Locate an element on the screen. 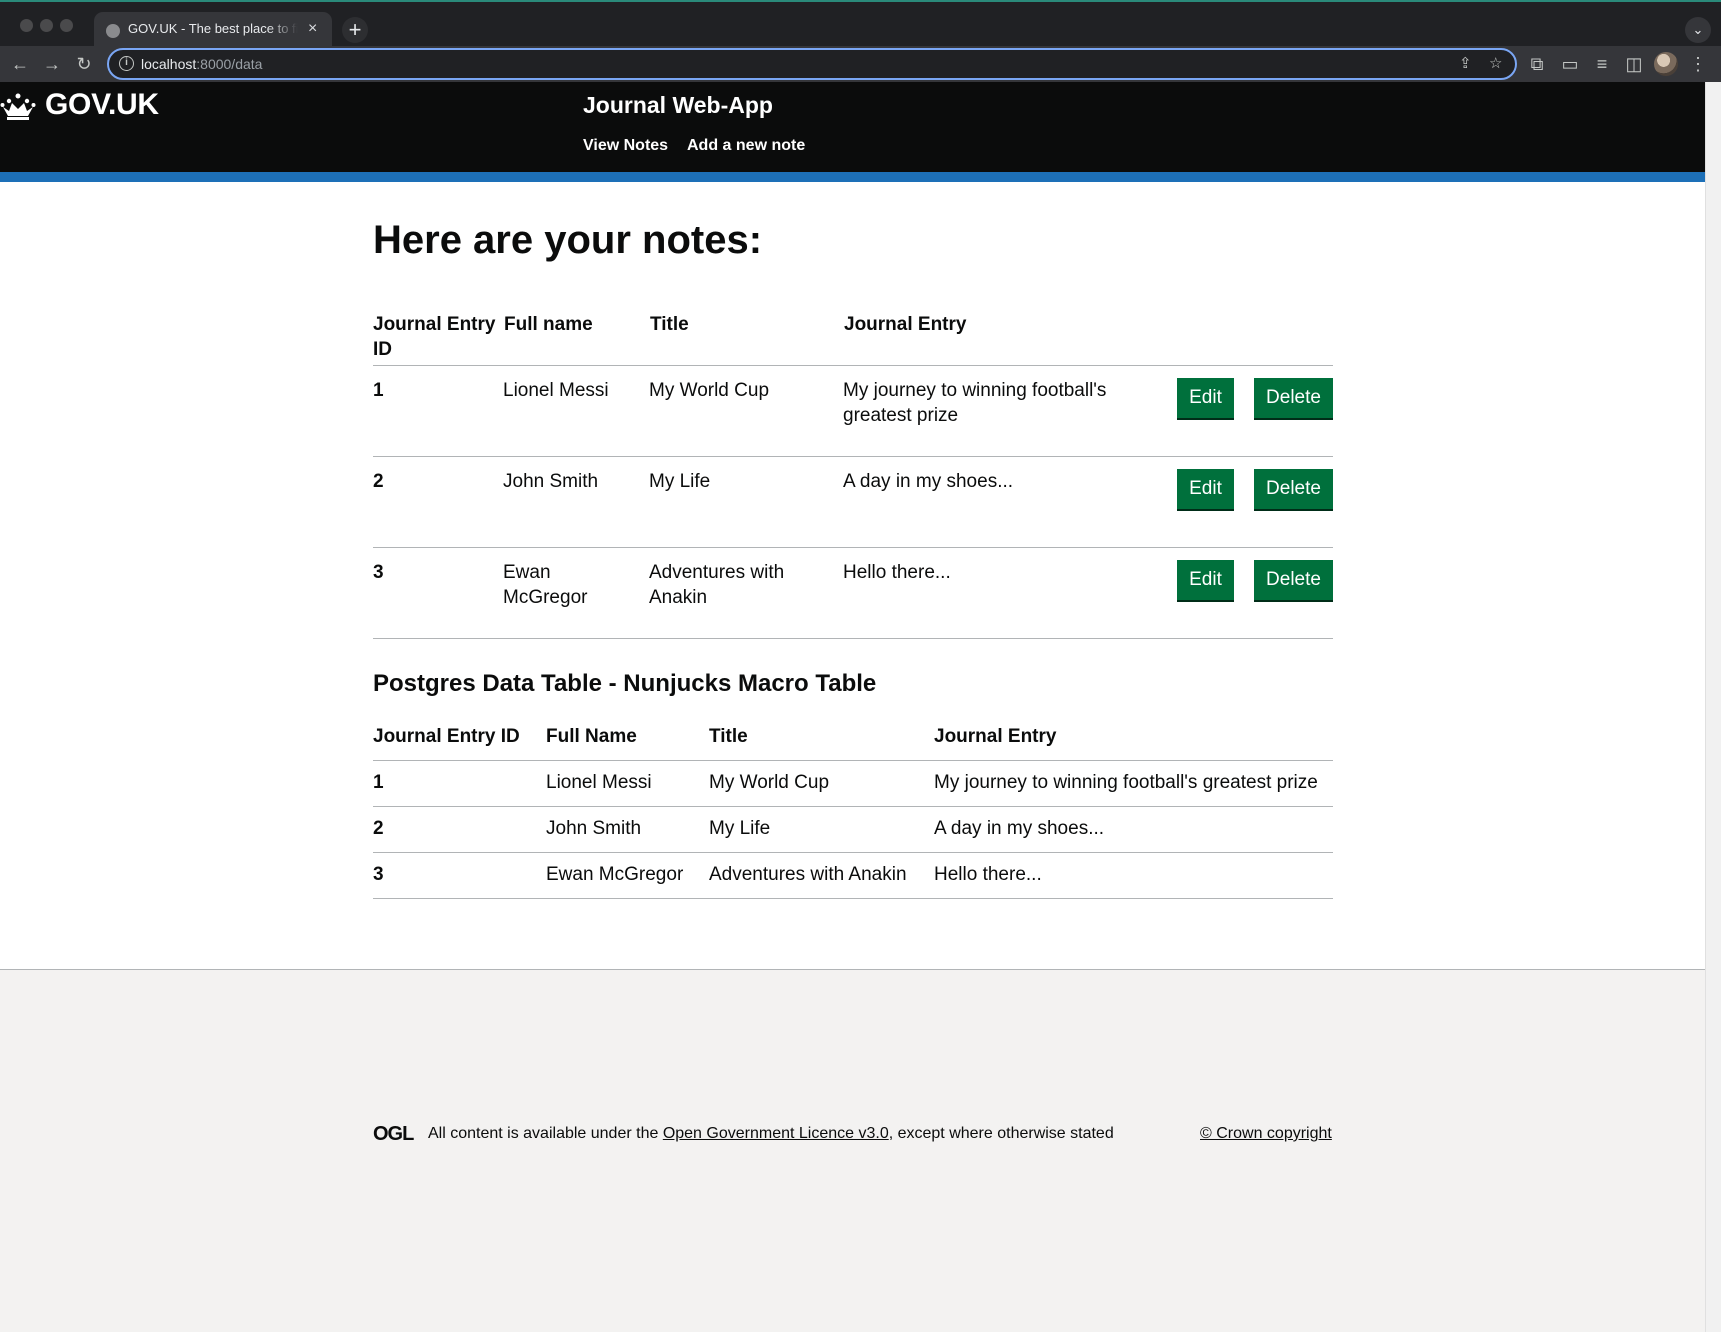 The width and height of the screenshot is (1721, 1332). table-row-3-name: Ewan McGregor is located at coordinates (615, 874).